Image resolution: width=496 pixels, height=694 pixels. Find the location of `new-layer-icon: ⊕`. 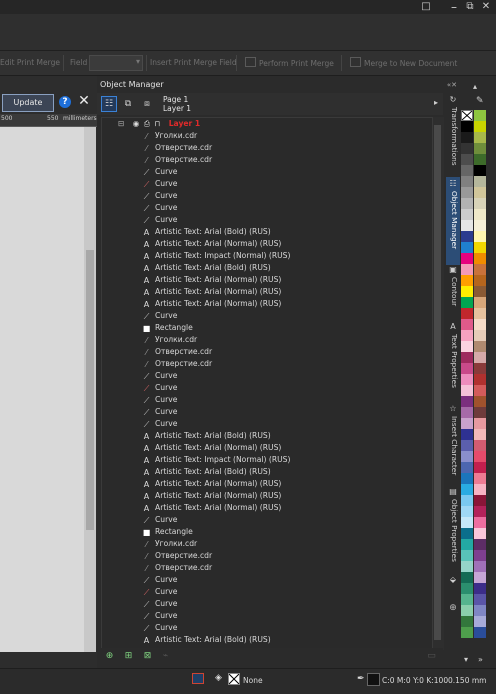

new-layer-icon: ⊕ is located at coordinates (109, 656).